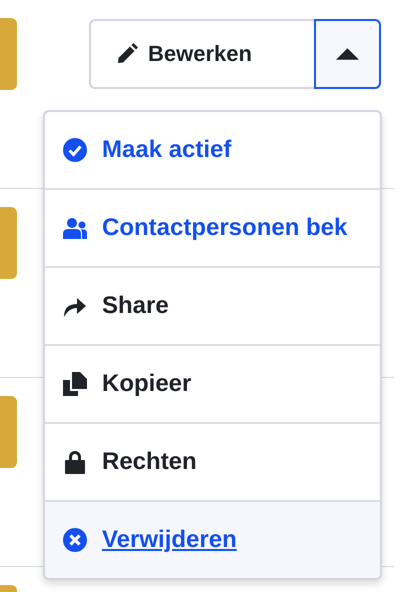 The image size is (420, 592). Describe the element at coordinates (75, 150) in the screenshot. I see `check-circle-icon` at that location.